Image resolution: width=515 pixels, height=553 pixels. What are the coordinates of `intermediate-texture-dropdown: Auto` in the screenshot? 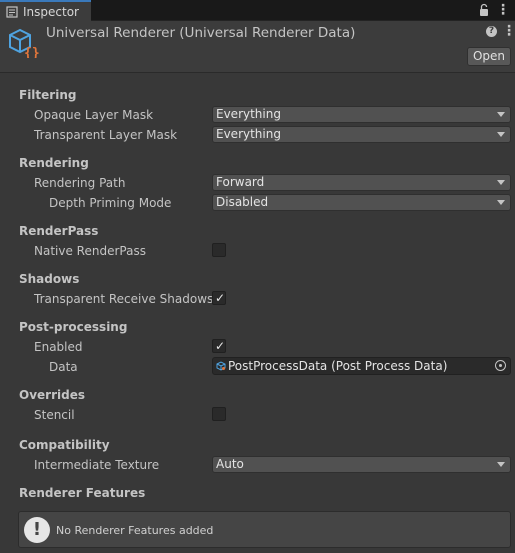 It's located at (361, 464).